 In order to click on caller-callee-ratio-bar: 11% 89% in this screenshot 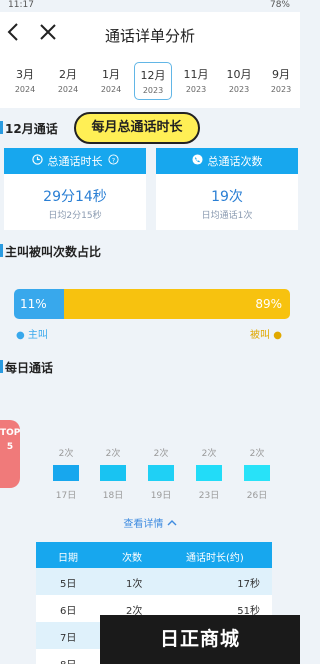, I will do `click(152, 304)`.